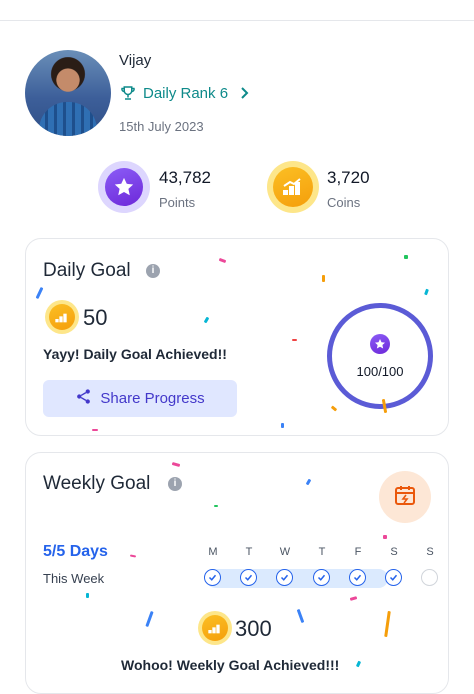 Image resolution: width=474 pixels, height=694 pixels. Describe the element at coordinates (135, 354) in the screenshot. I see `daily-goal-message: Yayy! Daily Goal Achieved!!` at that location.